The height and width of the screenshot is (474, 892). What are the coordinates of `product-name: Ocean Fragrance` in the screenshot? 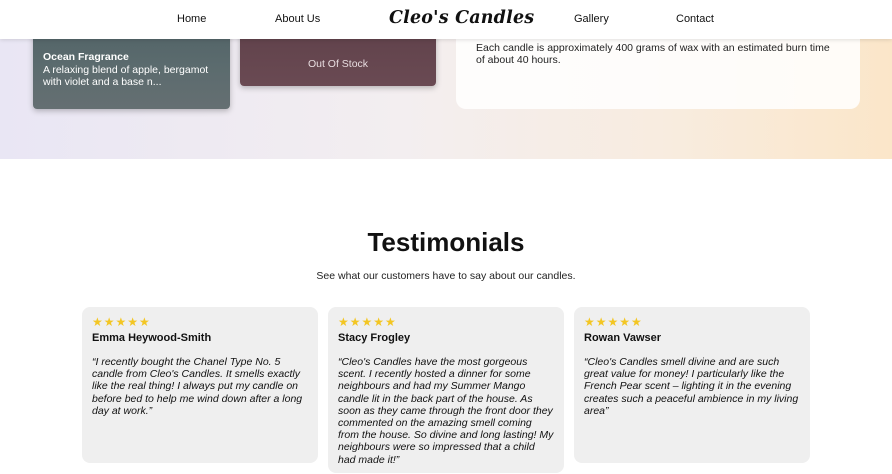 It's located at (86, 57).